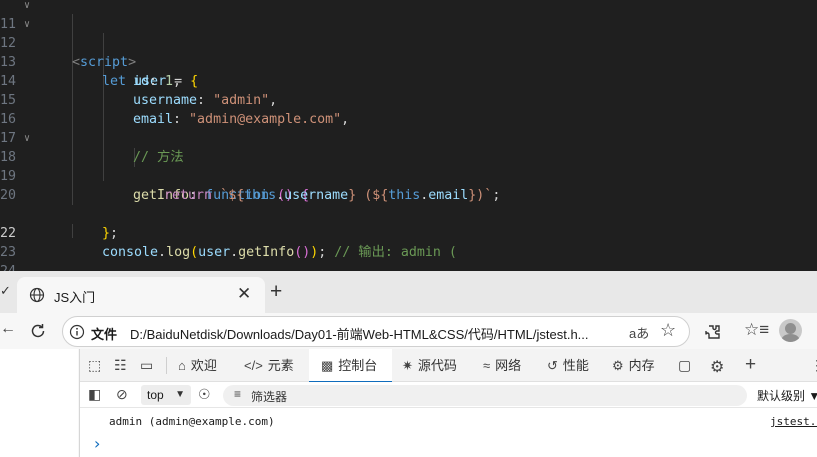  Describe the element at coordinates (37, 295) in the screenshot. I see `globe-icon` at that location.